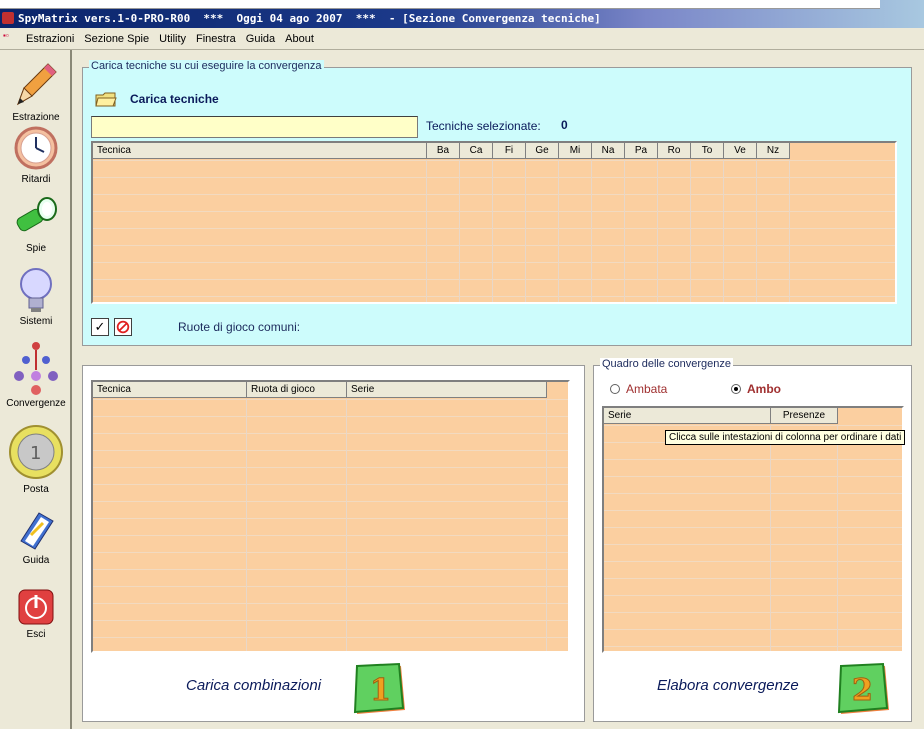 The image size is (924, 729). Describe the element at coordinates (36, 368) in the screenshot. I see `convergence-icon` at that location.